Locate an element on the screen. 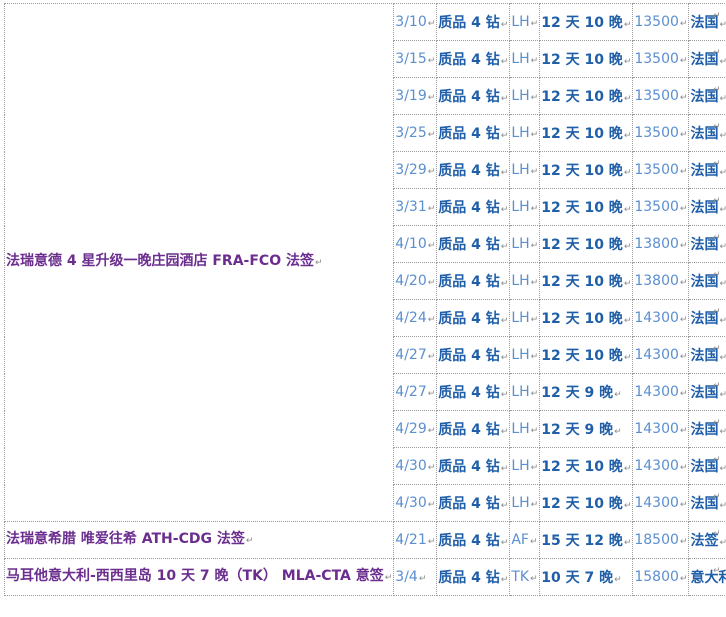 This screenshot has height=617, width=726. date-cell-text: 4/30 is located at coordinates (411, 503).